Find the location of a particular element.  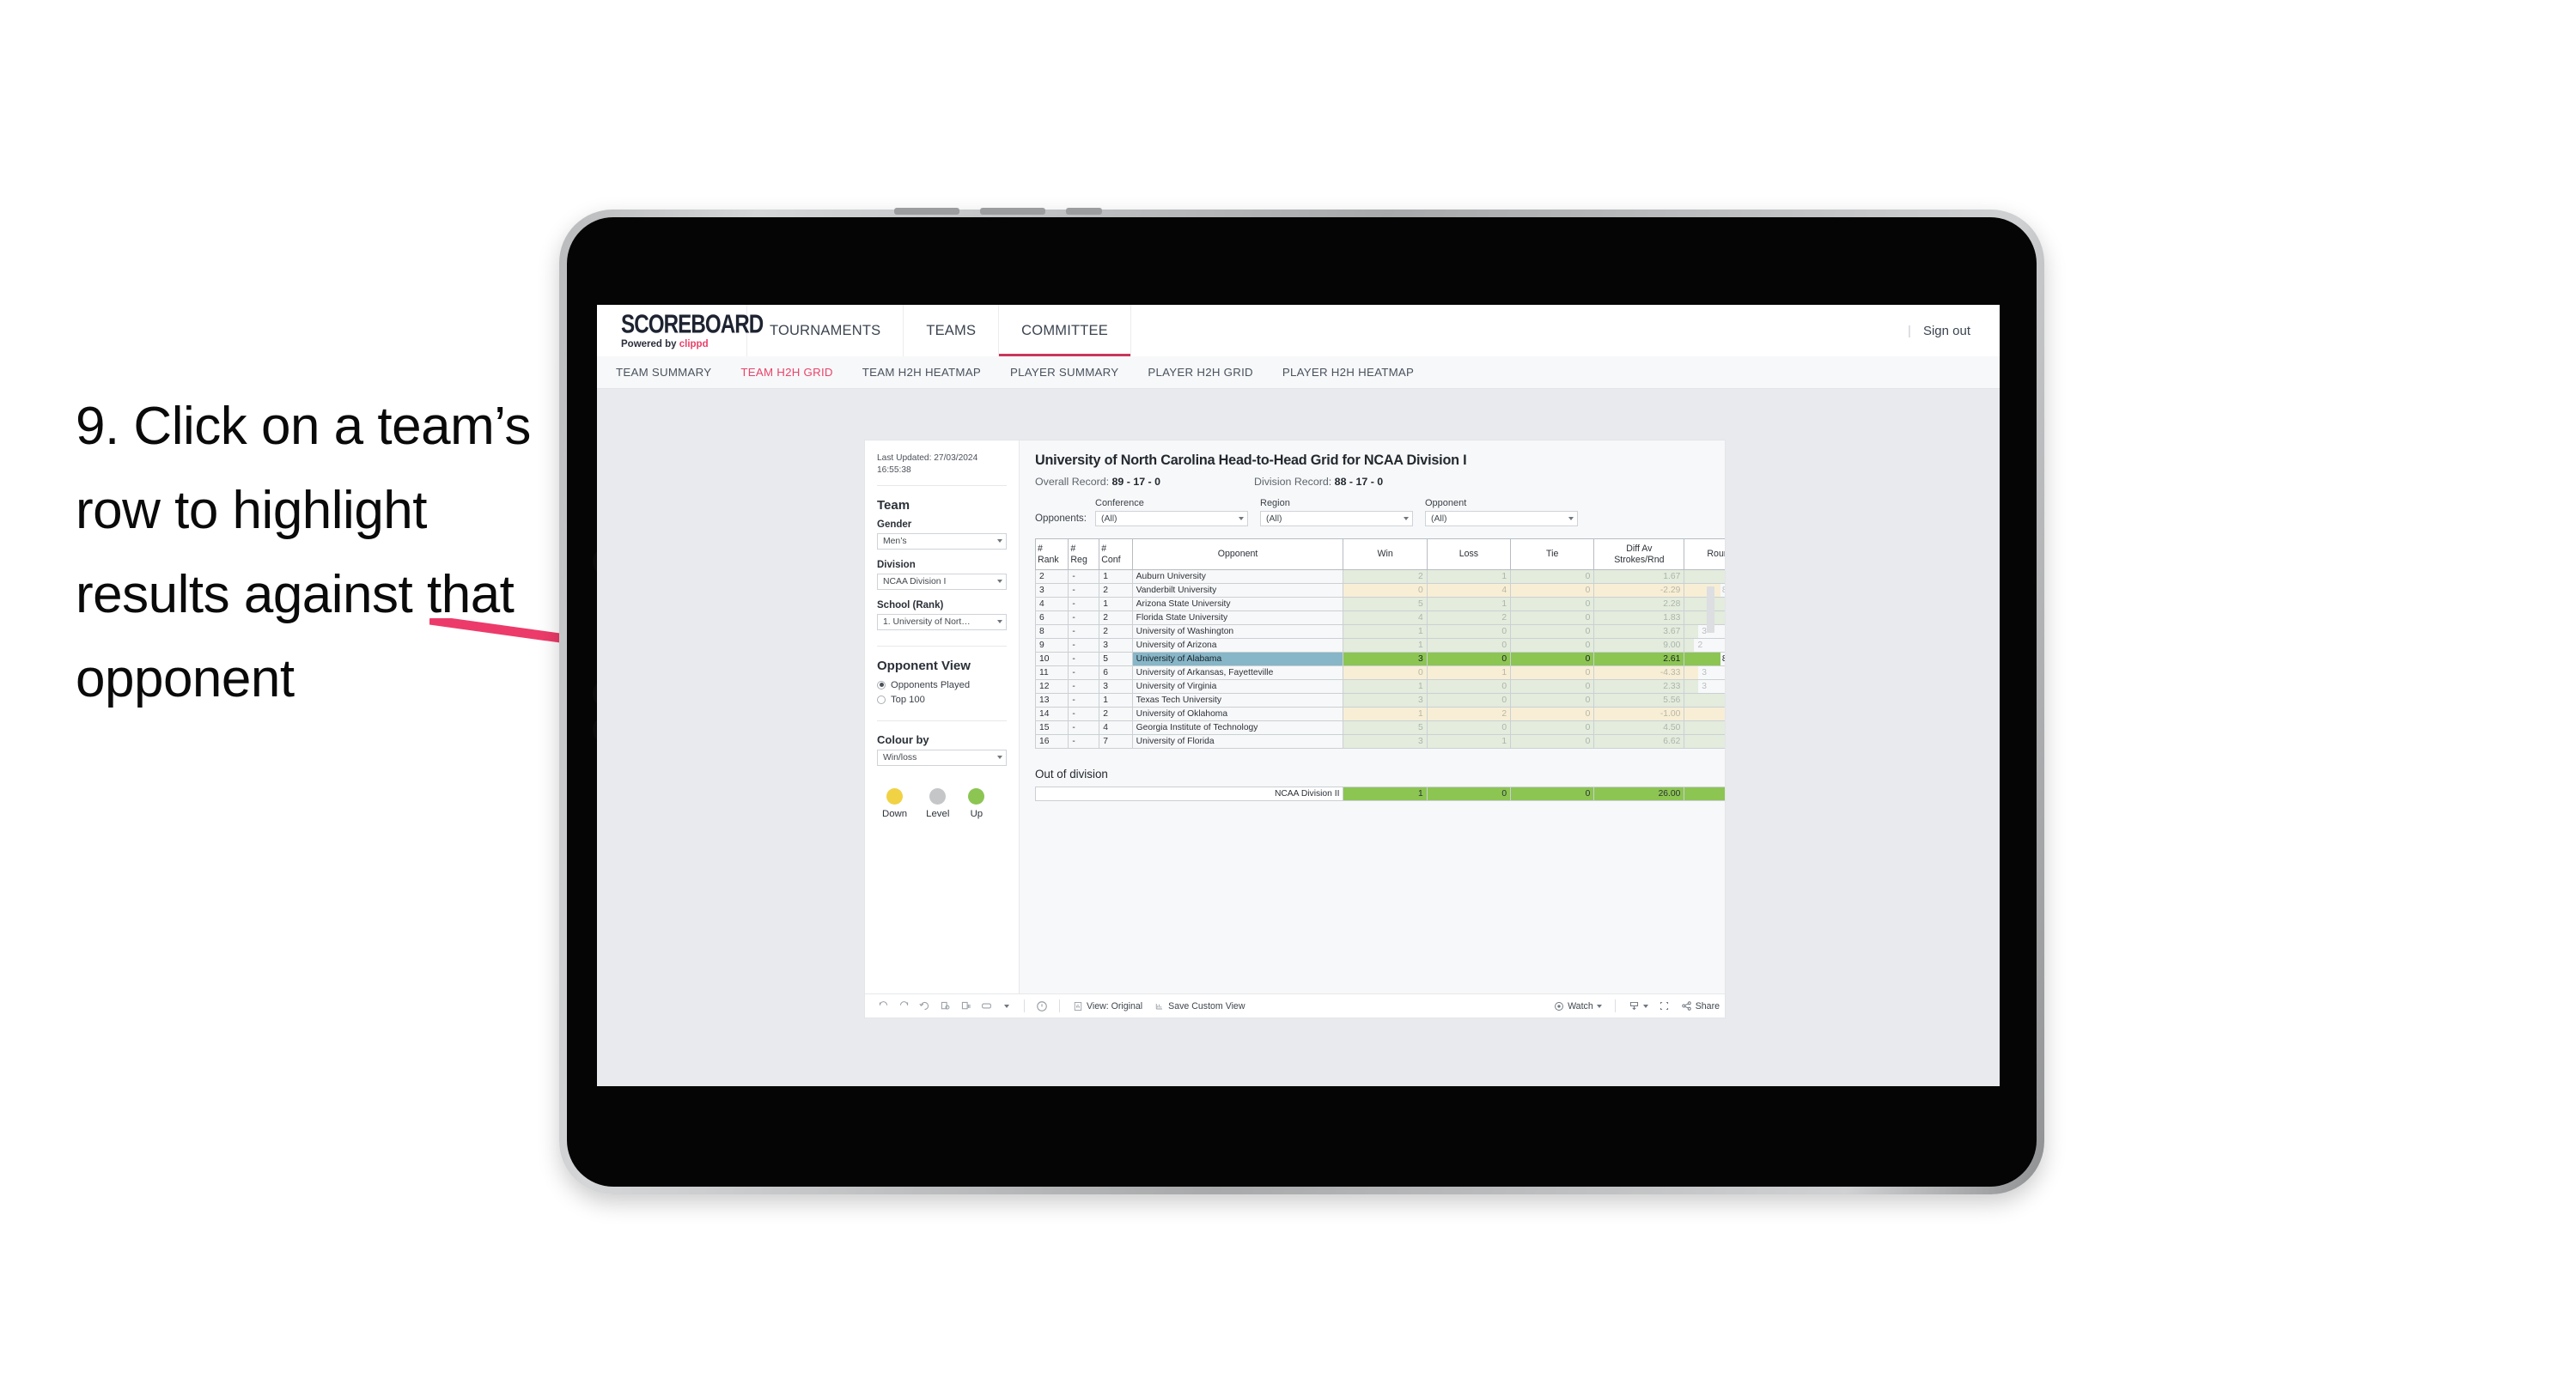

gender-select: Men’s is located at coordinates (942, 541).